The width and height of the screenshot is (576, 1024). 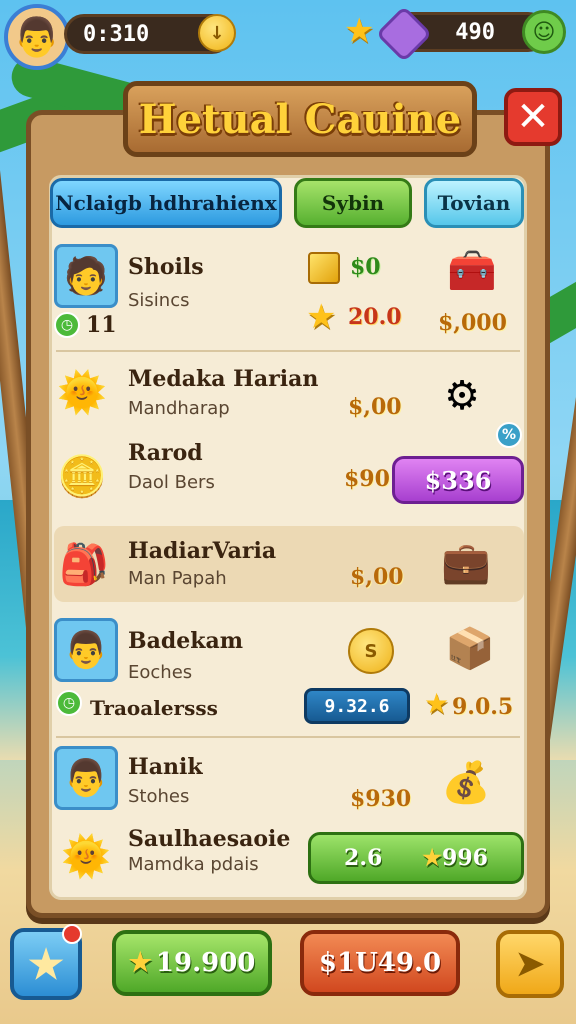 What do you see at coordinates (192, 963) in the screenshot?
I see `star-currency-button: ★ 19.900` at bounding box center [192, 963].